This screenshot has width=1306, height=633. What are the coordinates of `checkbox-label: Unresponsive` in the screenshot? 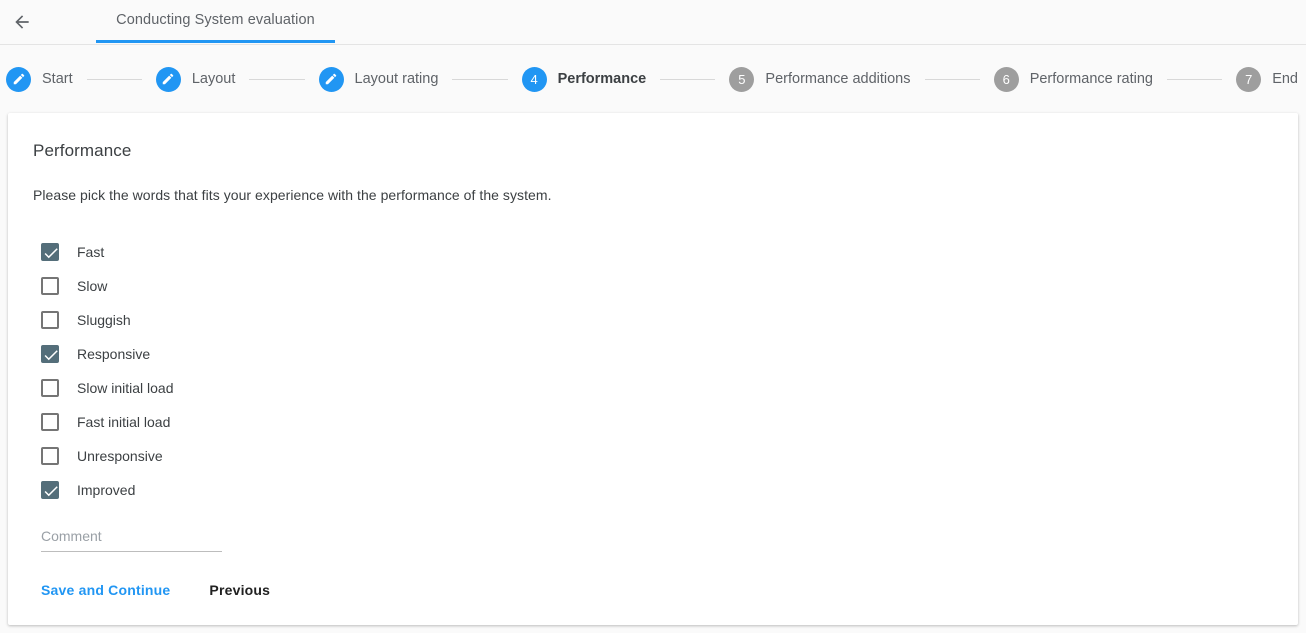 It's located at (120, 456).